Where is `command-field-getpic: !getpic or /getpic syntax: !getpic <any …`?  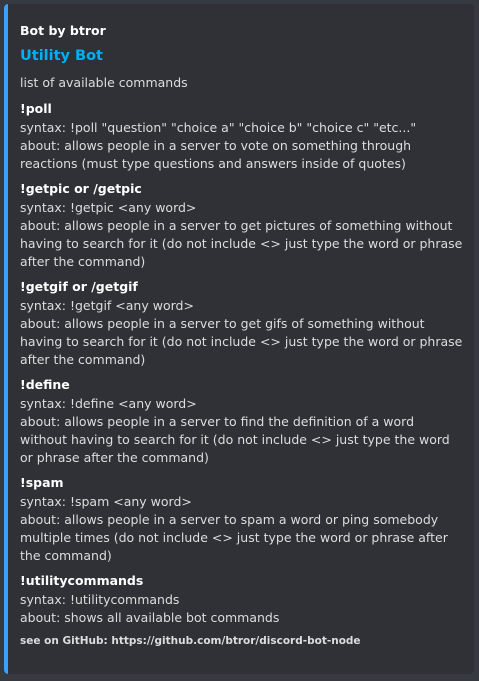 command-field-getpic: !getpic or /getpic syntax: !getpic <any … is located at coordinates (242, 225).